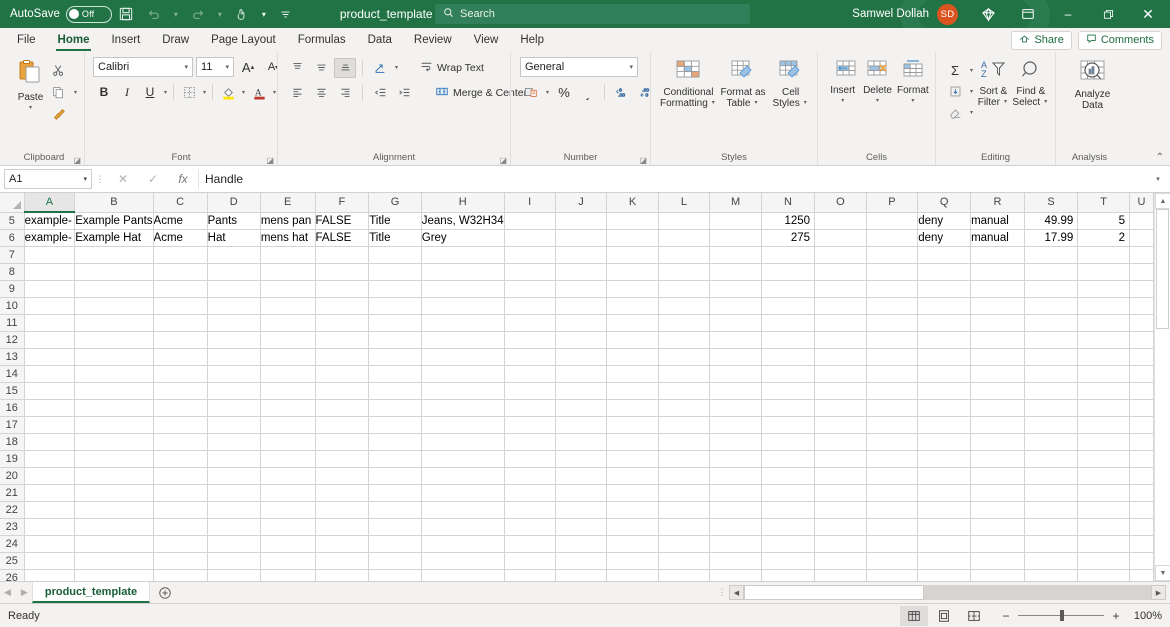 This screenshot has height=627, width=1170. I want to click on cell-C18, so click(180, 442).